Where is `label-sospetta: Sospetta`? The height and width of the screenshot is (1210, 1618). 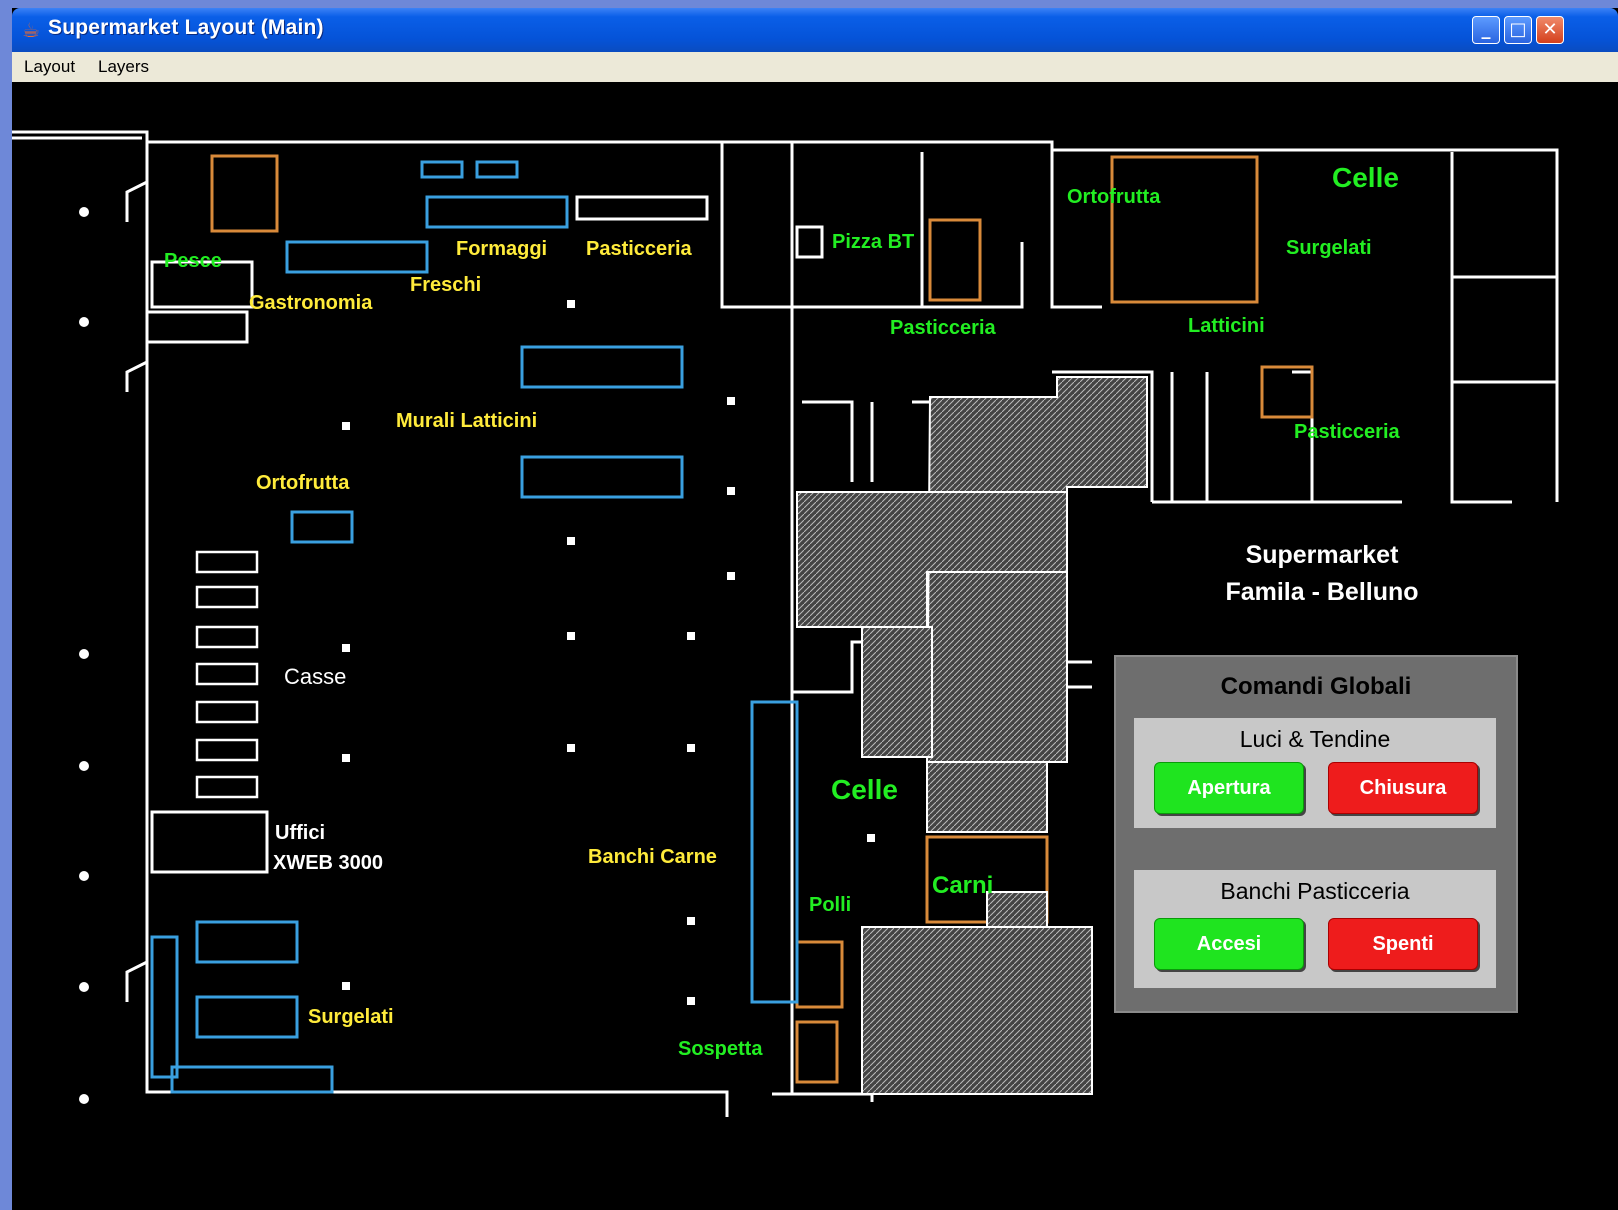
label-sospetta: Sospetta is located at coordinates (720, 1049).